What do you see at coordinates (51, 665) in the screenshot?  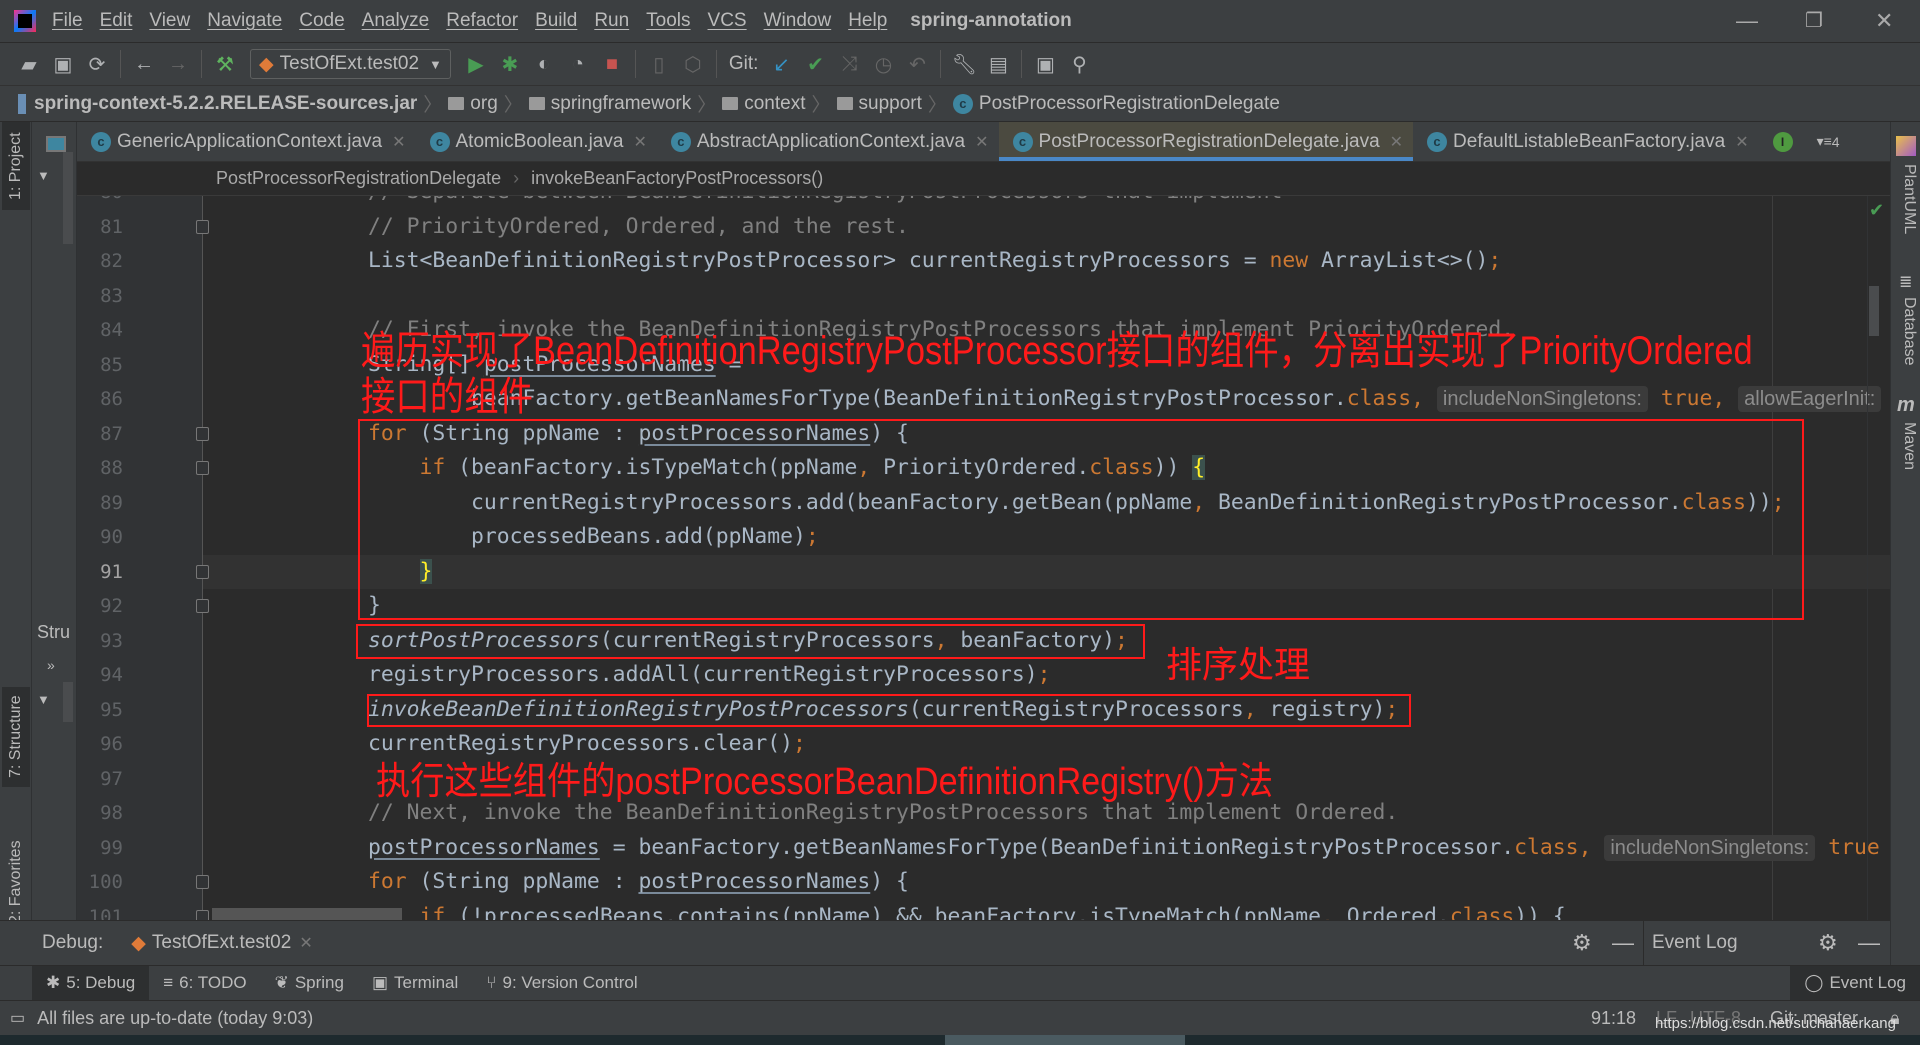 I see `more-icon: »` at bounding box center [51, 665].